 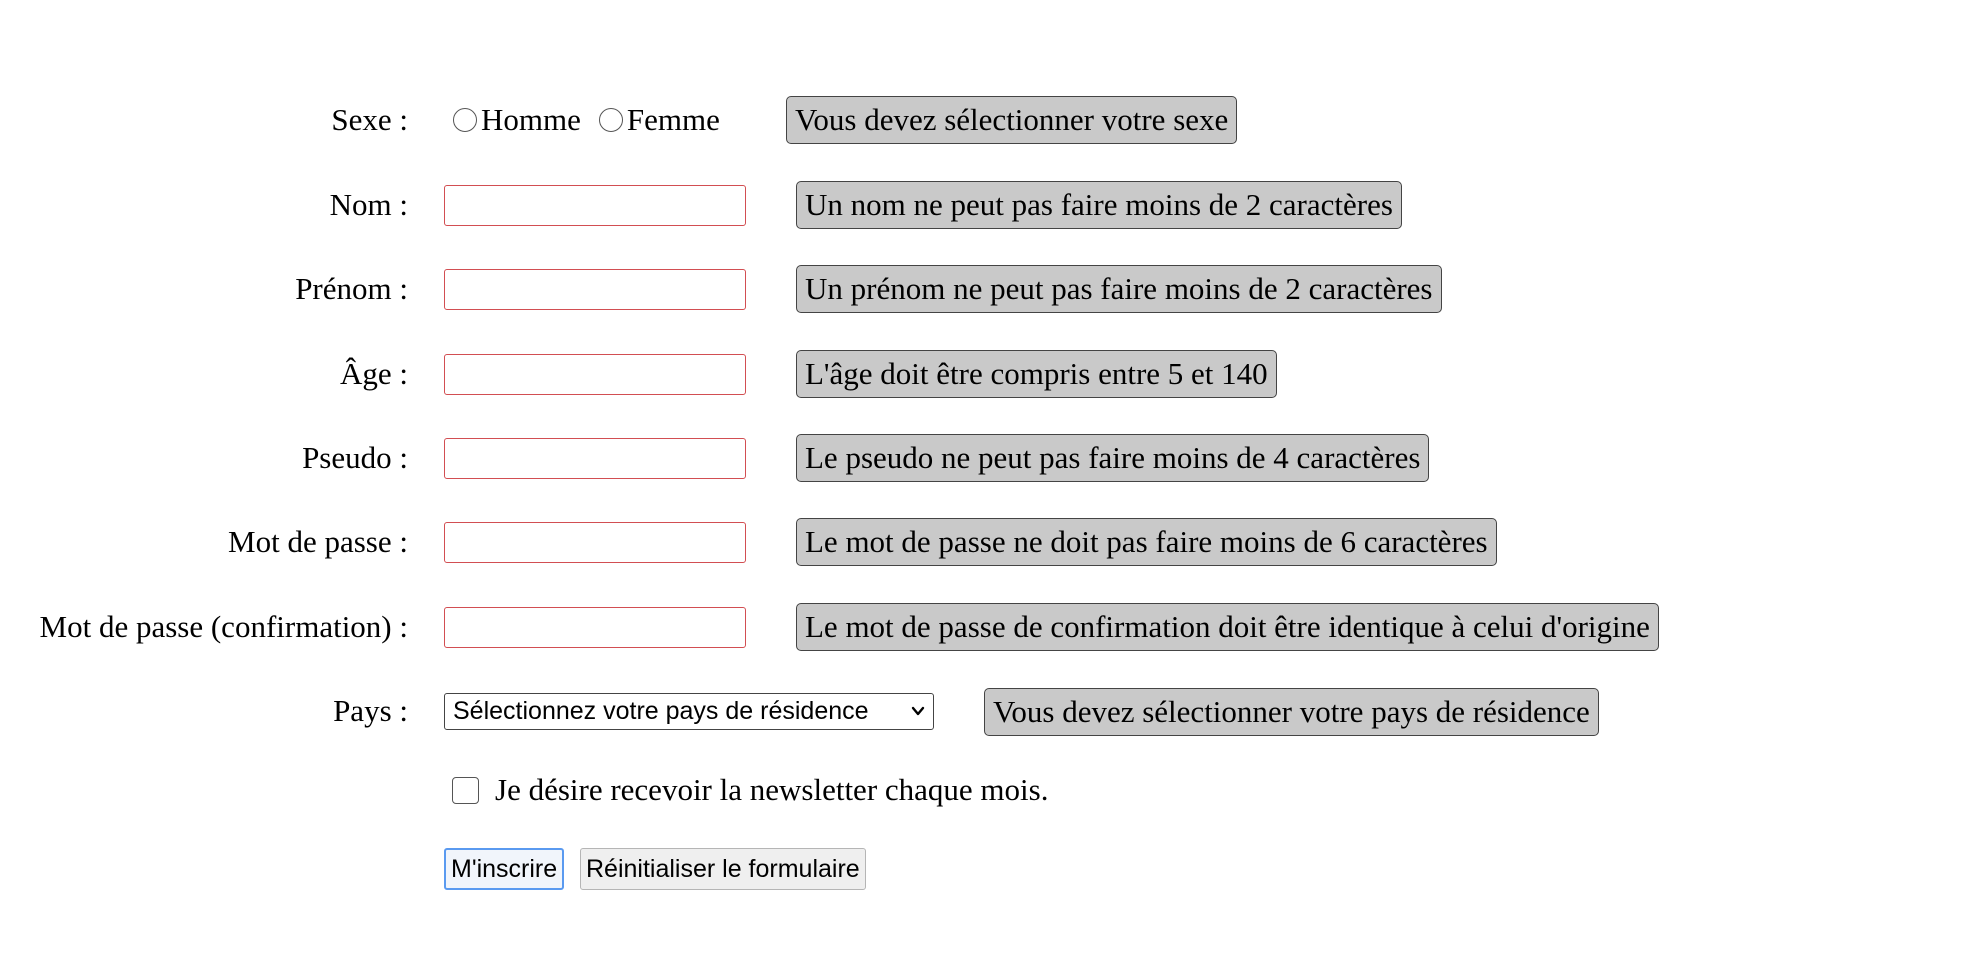 What do you see at coordinates (595, 289) in the screenshot?
I see `prenom-input` at bounding box center [595, 289].